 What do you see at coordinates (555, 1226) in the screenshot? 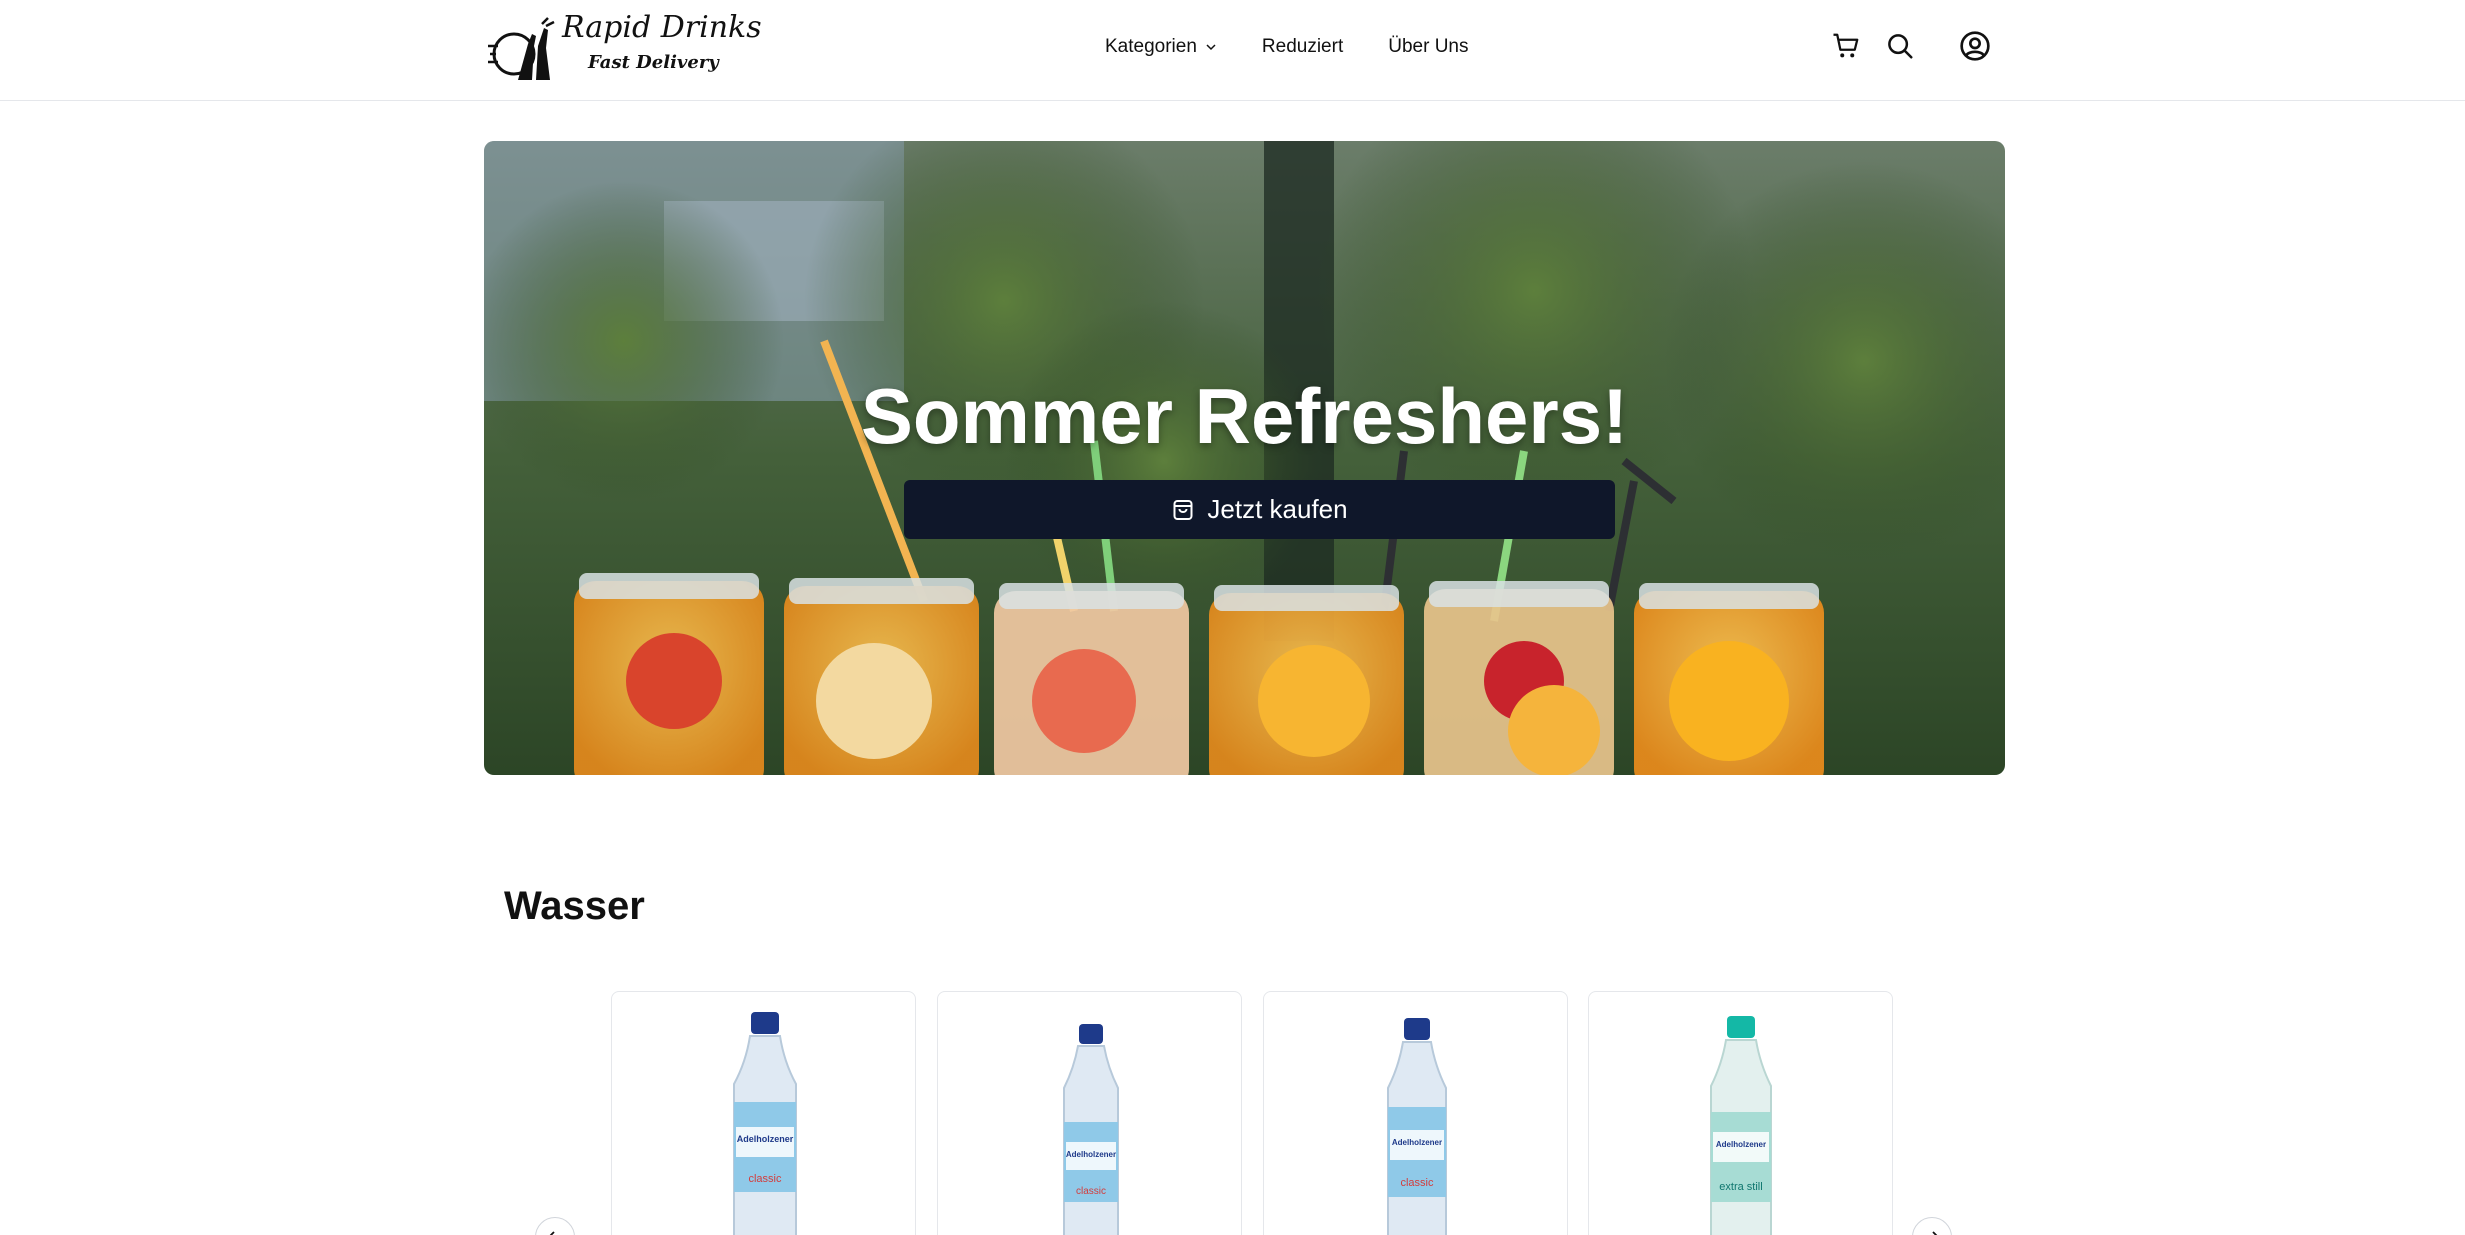
I see `carousel-prev-button` at bounding box center [555, 1226].